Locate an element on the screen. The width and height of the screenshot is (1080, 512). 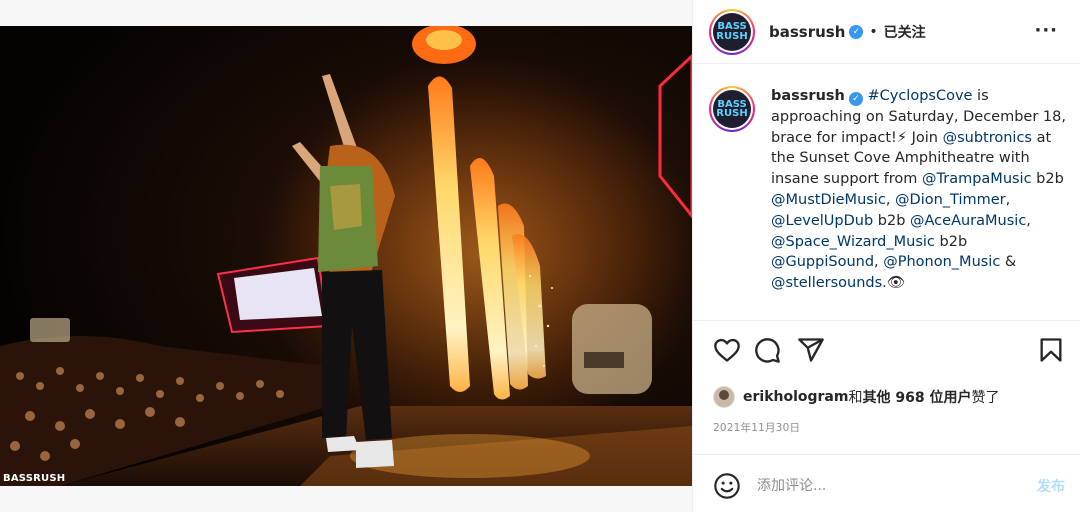
likes-suffix: 赞了 is located at coordinates (985, 398).